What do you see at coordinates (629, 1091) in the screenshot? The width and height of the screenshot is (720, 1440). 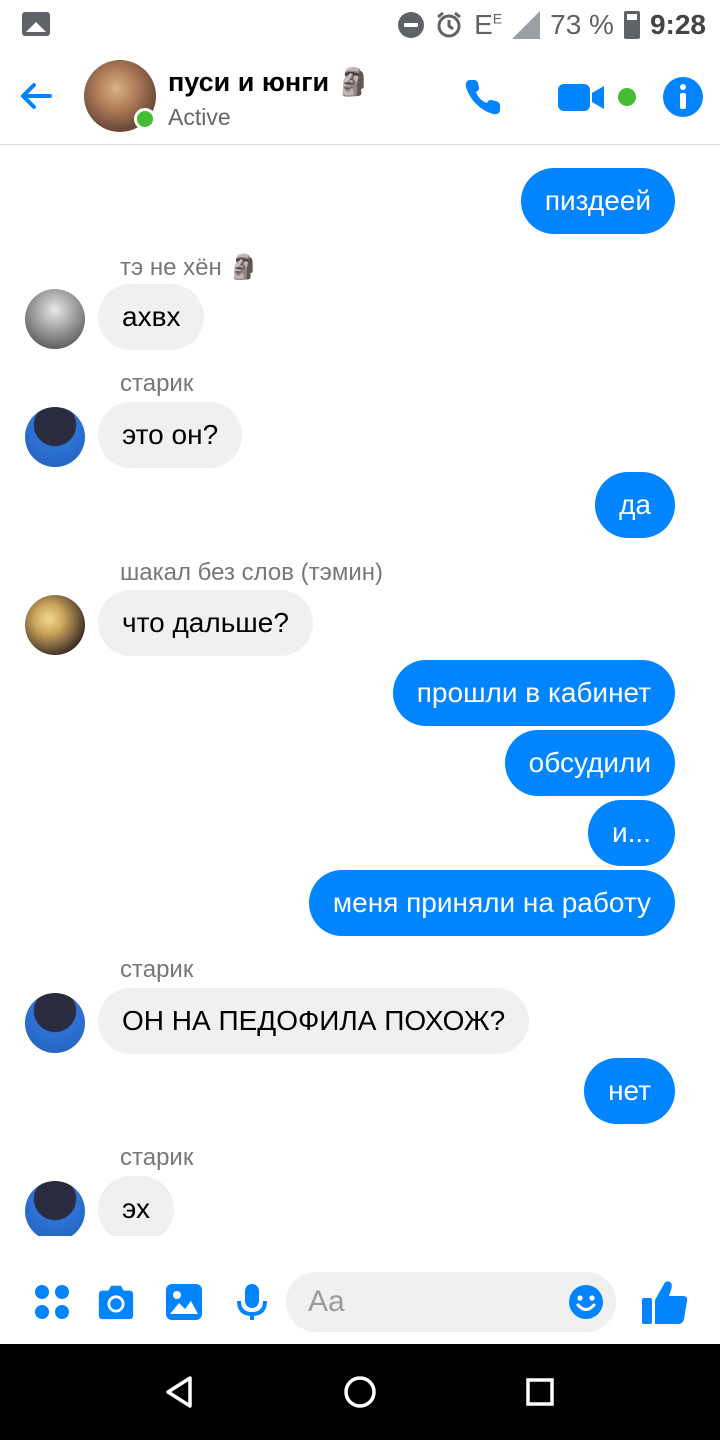 I see `message-bubble-outgoing: нет` at bounding box center [629, 1091].